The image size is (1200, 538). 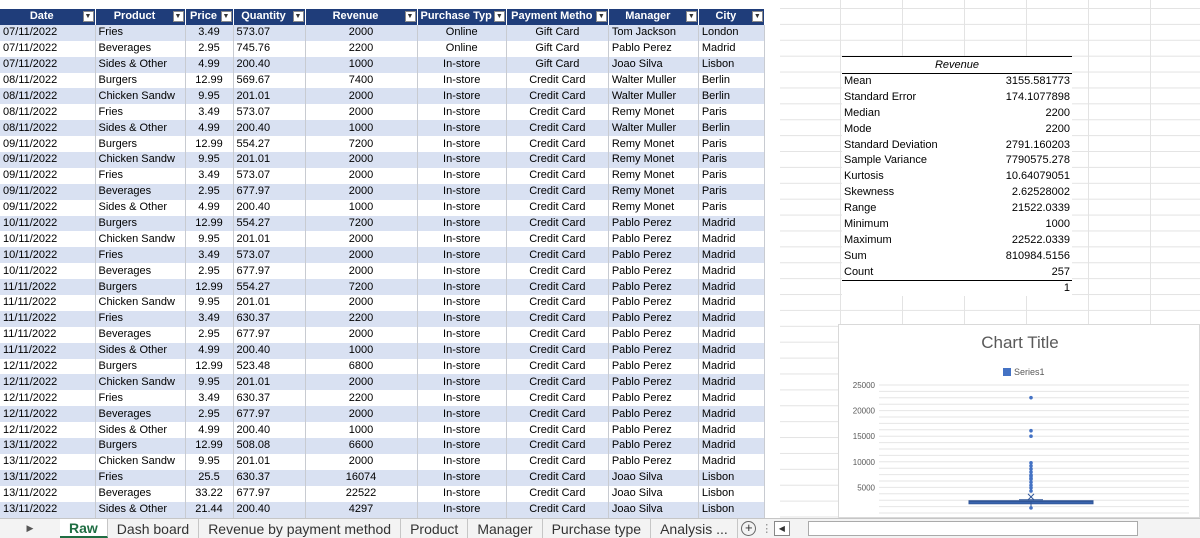 I want to click on table-cell: Lisbon, so click(x=731, y=64).